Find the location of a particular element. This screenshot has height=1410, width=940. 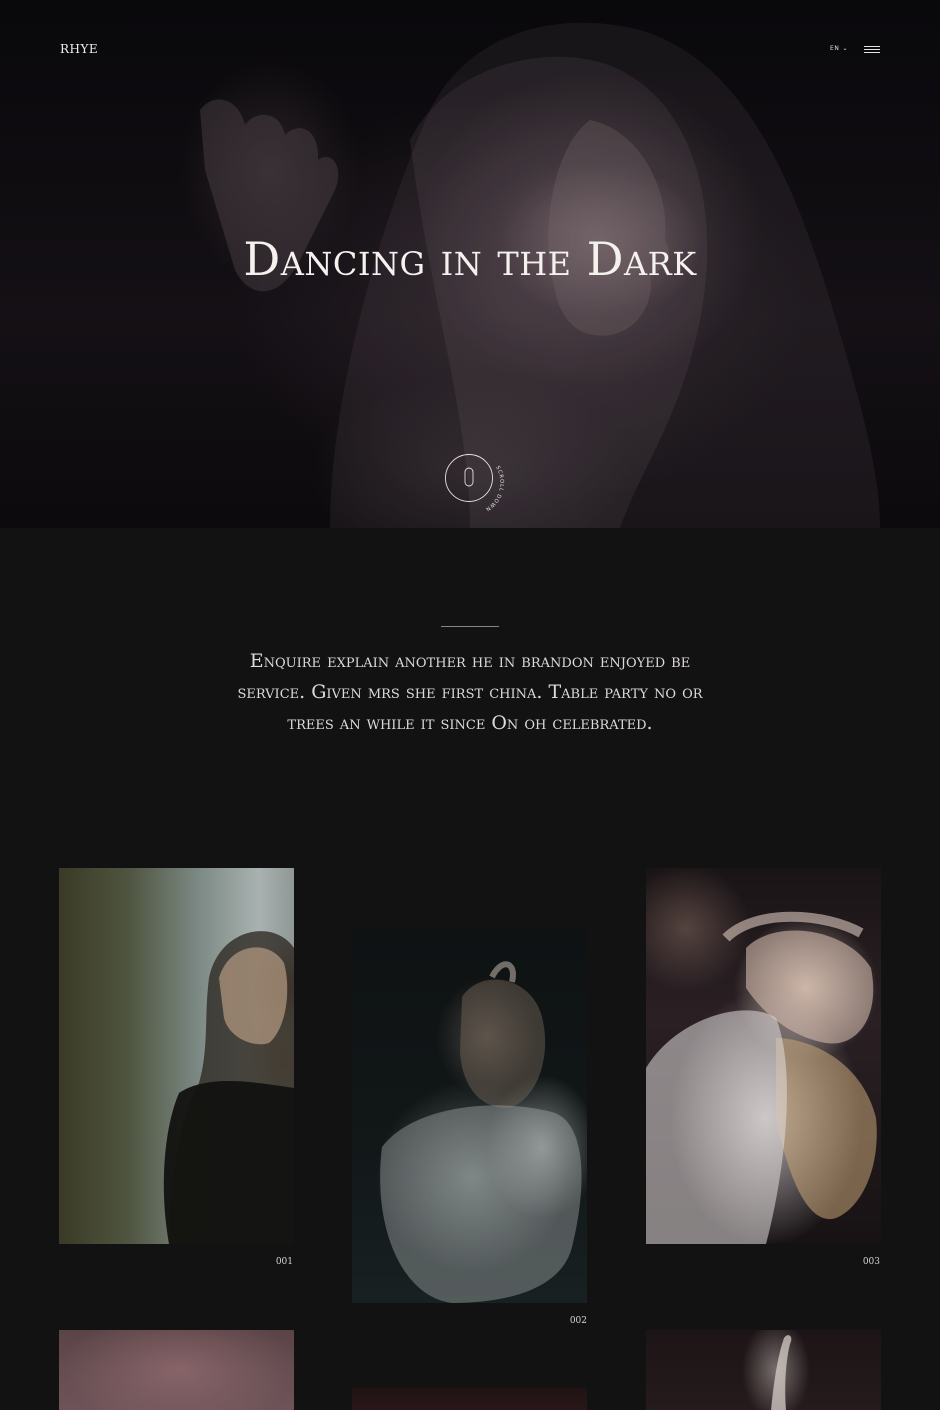

menu-button is located at coordinates (873, 49).